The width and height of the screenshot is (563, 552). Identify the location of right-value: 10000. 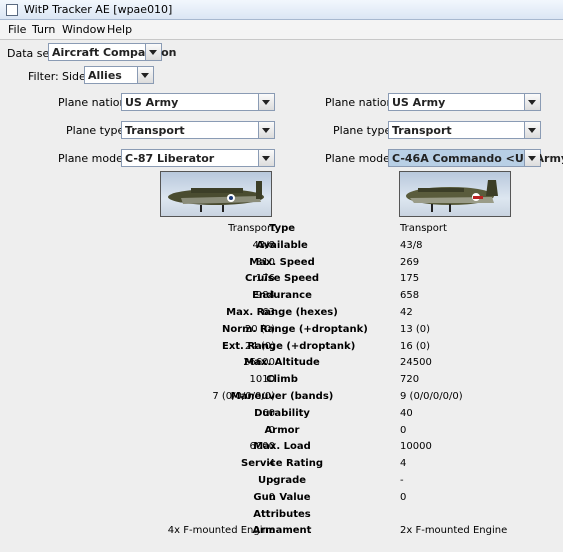
(416, 446).